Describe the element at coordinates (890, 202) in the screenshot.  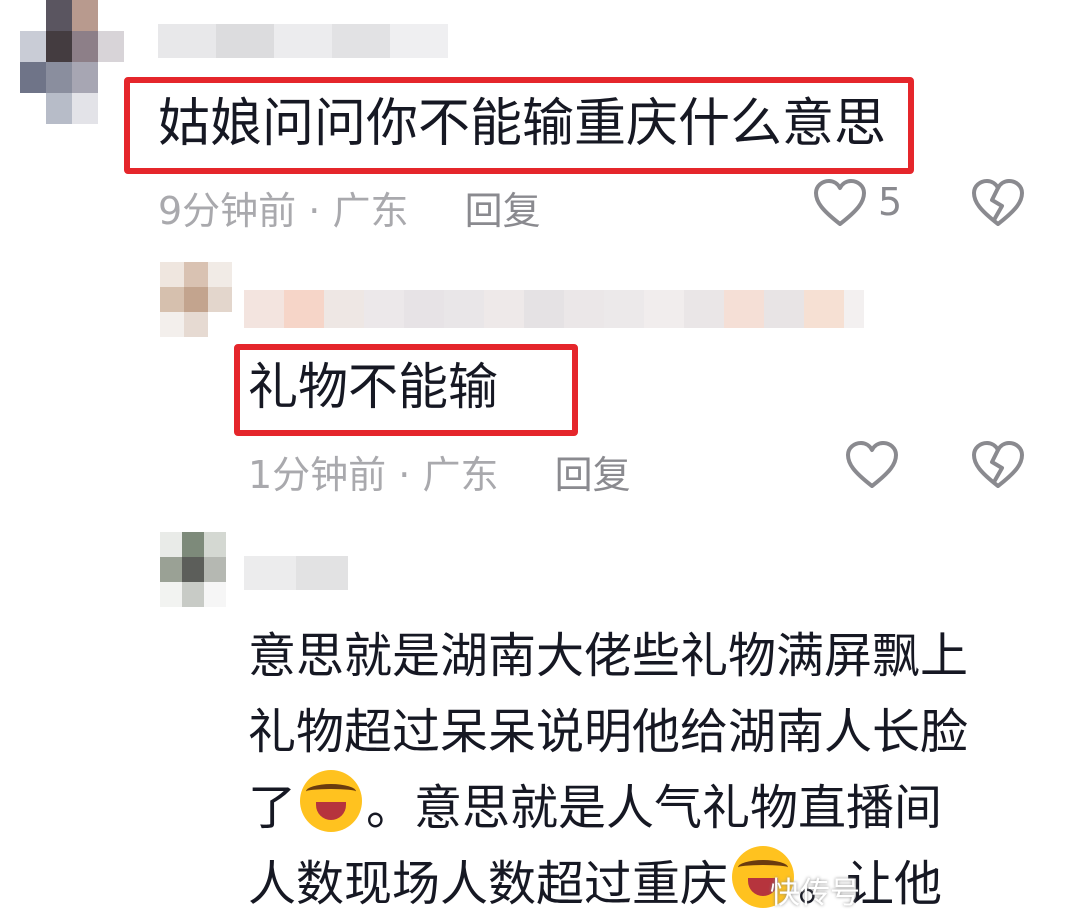
I see `like-count: 5` at that location.